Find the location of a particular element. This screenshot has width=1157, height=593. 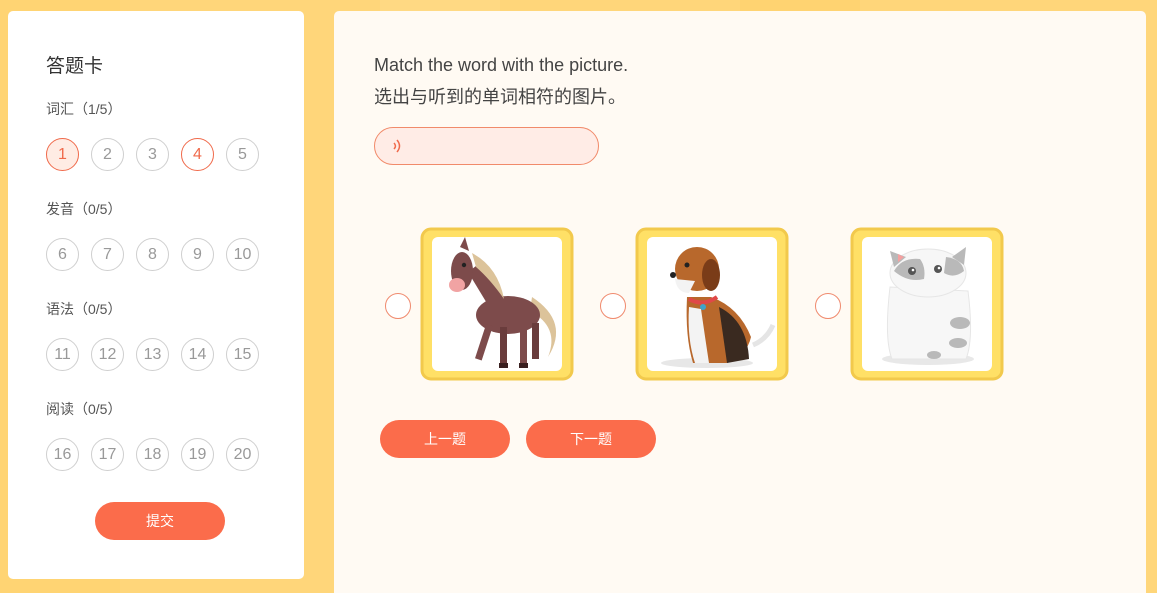

section-label-reading: 阅读（0/5） is located at coordinates (84, 409).